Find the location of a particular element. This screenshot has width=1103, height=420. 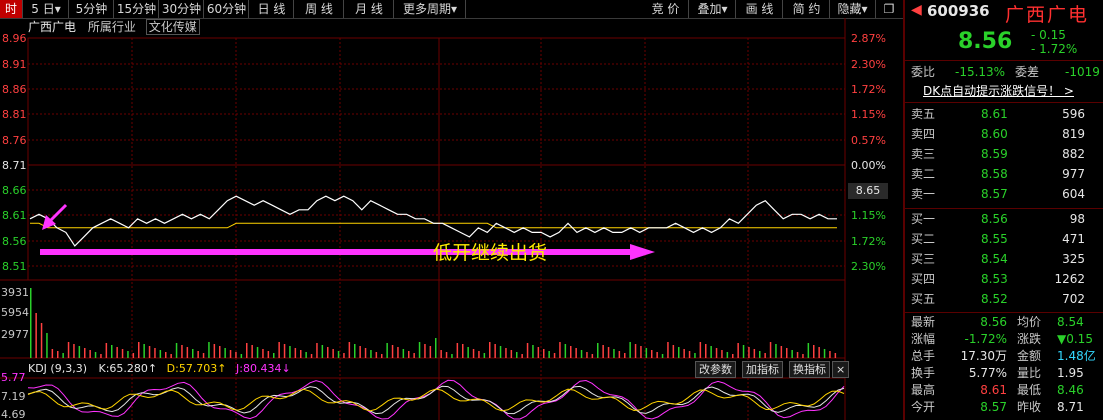

asks-price: 8.60 is located at coordinates (994, 134).